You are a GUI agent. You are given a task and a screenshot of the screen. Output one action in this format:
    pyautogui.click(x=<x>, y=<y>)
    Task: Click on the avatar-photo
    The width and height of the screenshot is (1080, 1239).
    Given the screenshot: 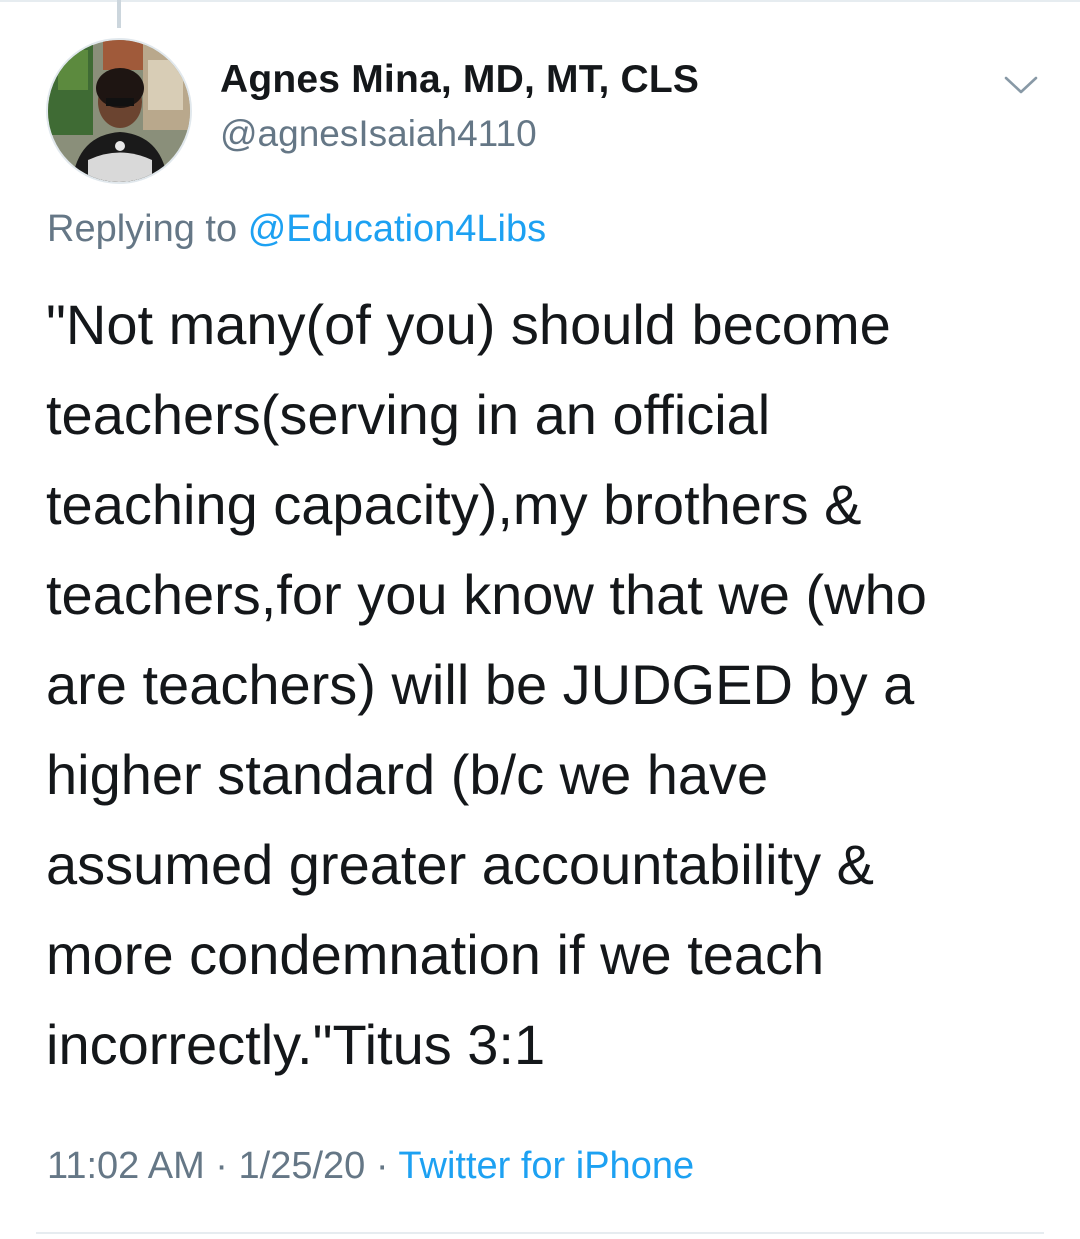 What is the action you would take?
    pyautogui.click(x=119, y=111)
    